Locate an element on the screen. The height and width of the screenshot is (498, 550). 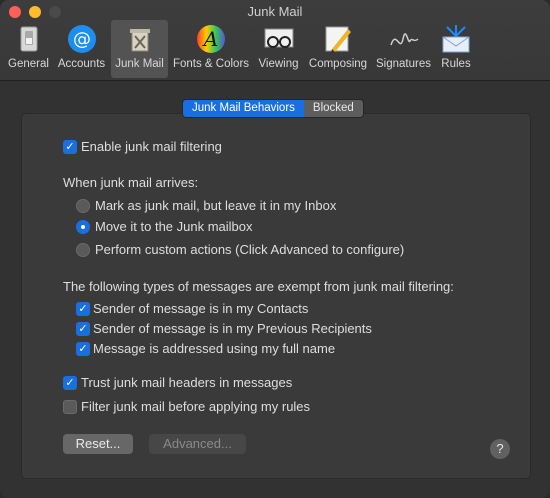
radio-move-to-junk is located at coordinates (83, 227).